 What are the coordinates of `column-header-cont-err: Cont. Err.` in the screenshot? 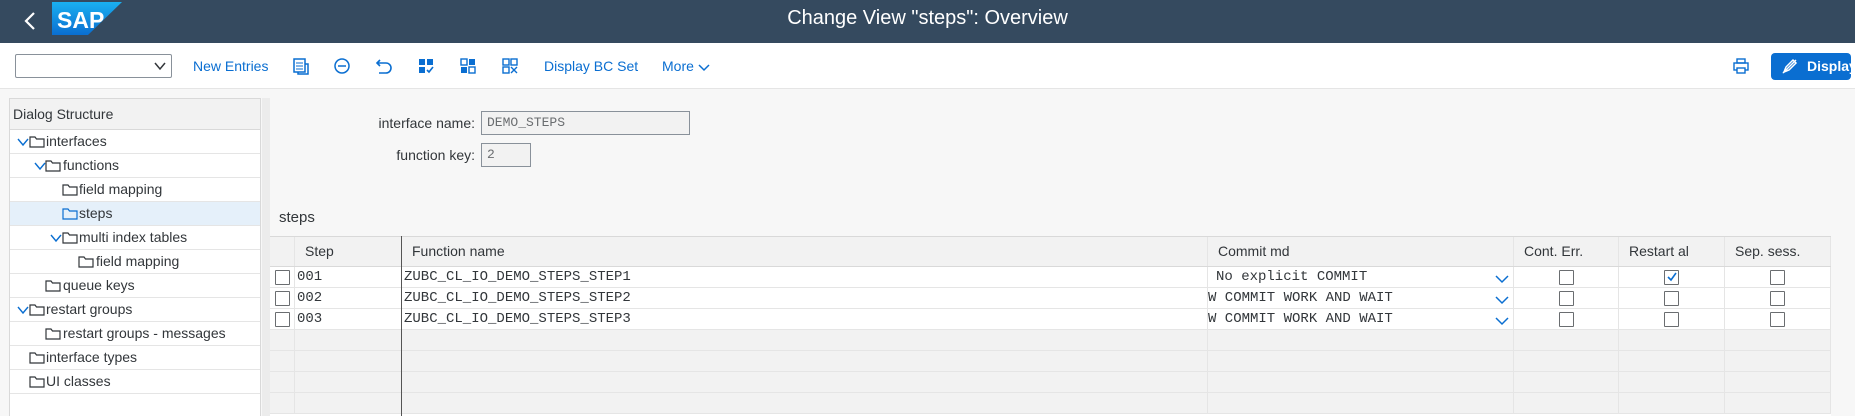 It's located at (1566, 251).